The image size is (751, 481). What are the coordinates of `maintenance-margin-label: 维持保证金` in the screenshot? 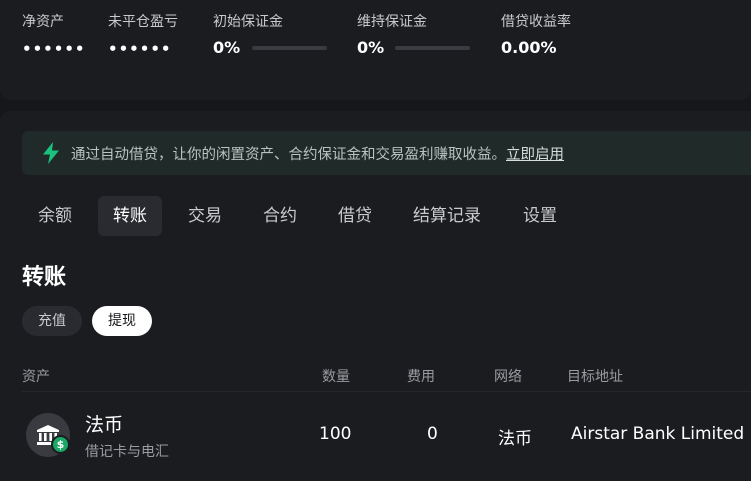 It's located at (392, 22).